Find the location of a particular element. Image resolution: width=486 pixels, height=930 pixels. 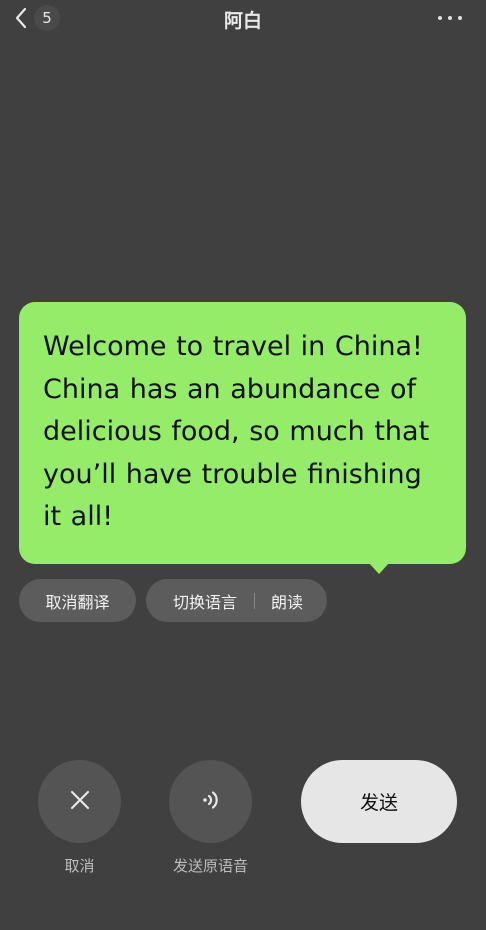

close-icon is located at coordinates (80, 802).